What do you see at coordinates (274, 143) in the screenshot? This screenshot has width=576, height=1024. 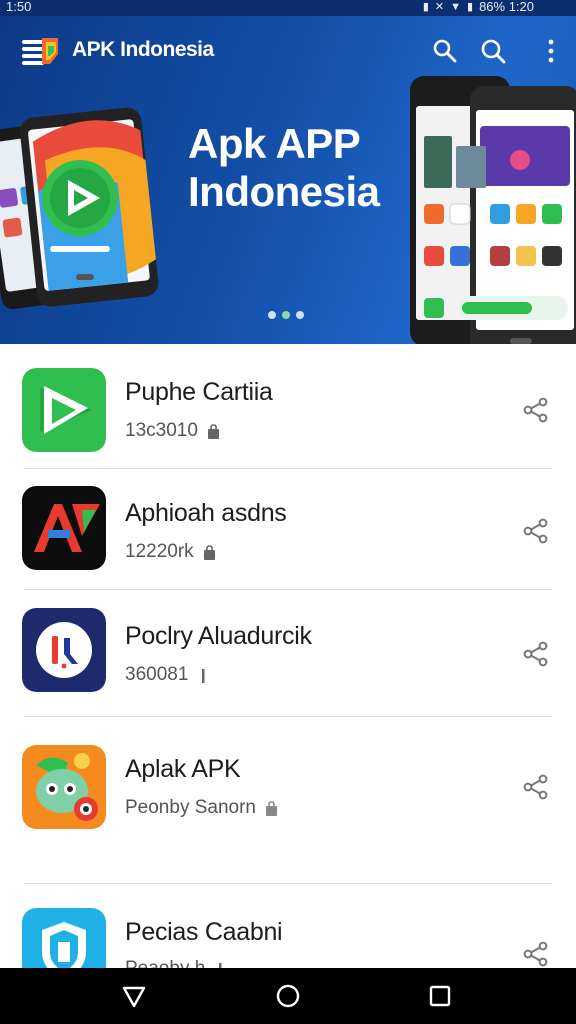 I see `hero-headline-line1: Apk APP` at bounding box center [274, 143].